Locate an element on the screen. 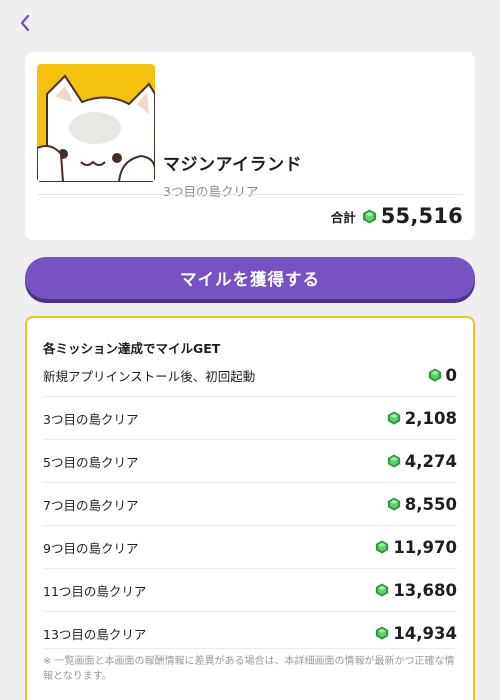 Image resolution: width=500 pixels, height=700 pixels. mission-row: 13つ目の島クリア 14,934 is located at coordinates (250, 633).